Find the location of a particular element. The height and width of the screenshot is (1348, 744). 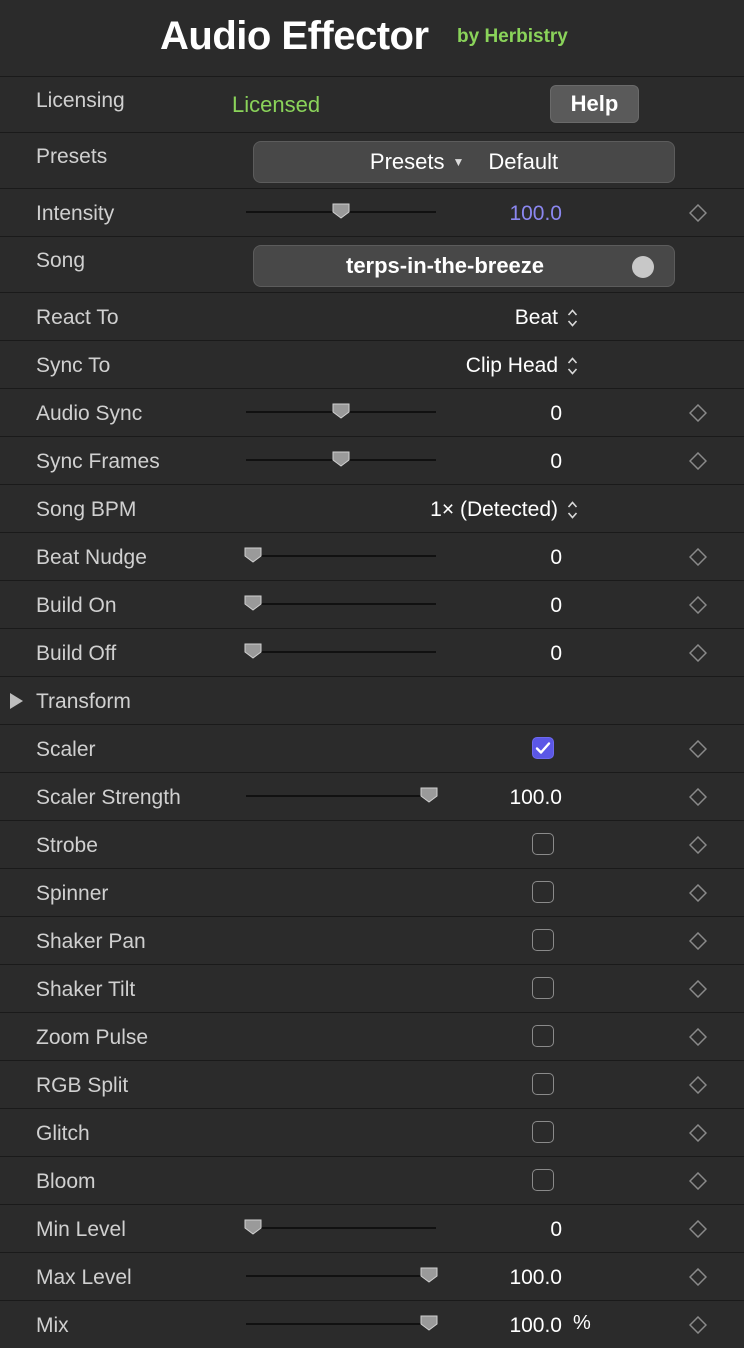

sync-frames-value: 0 is located at coordinates (556, 462).